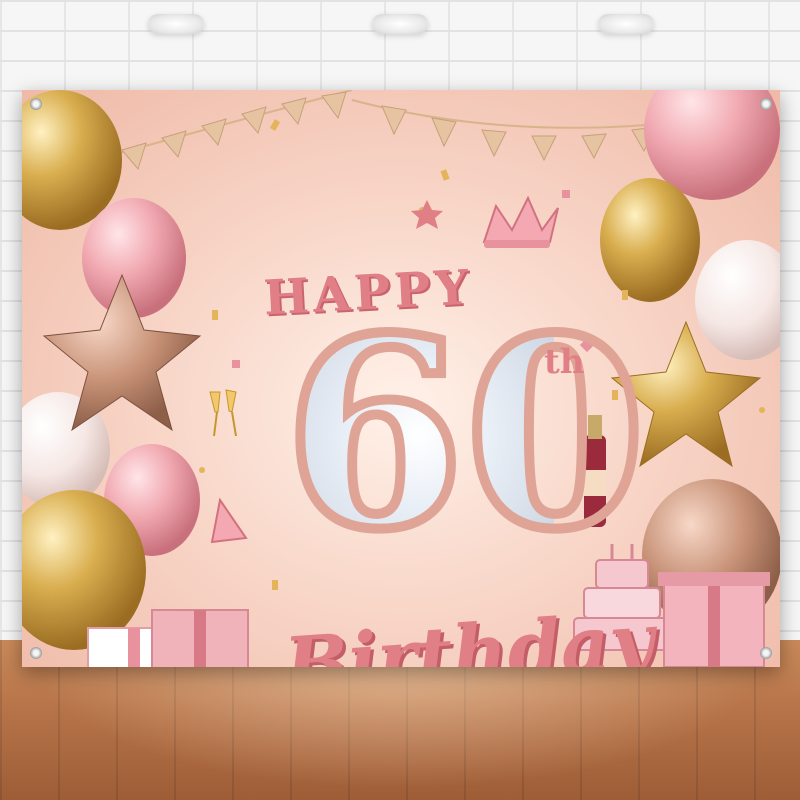 The image size is (800, 800). Describe the element at coordinates (737, 300) in the screenshot. I see `pearl-balloon` at that location.